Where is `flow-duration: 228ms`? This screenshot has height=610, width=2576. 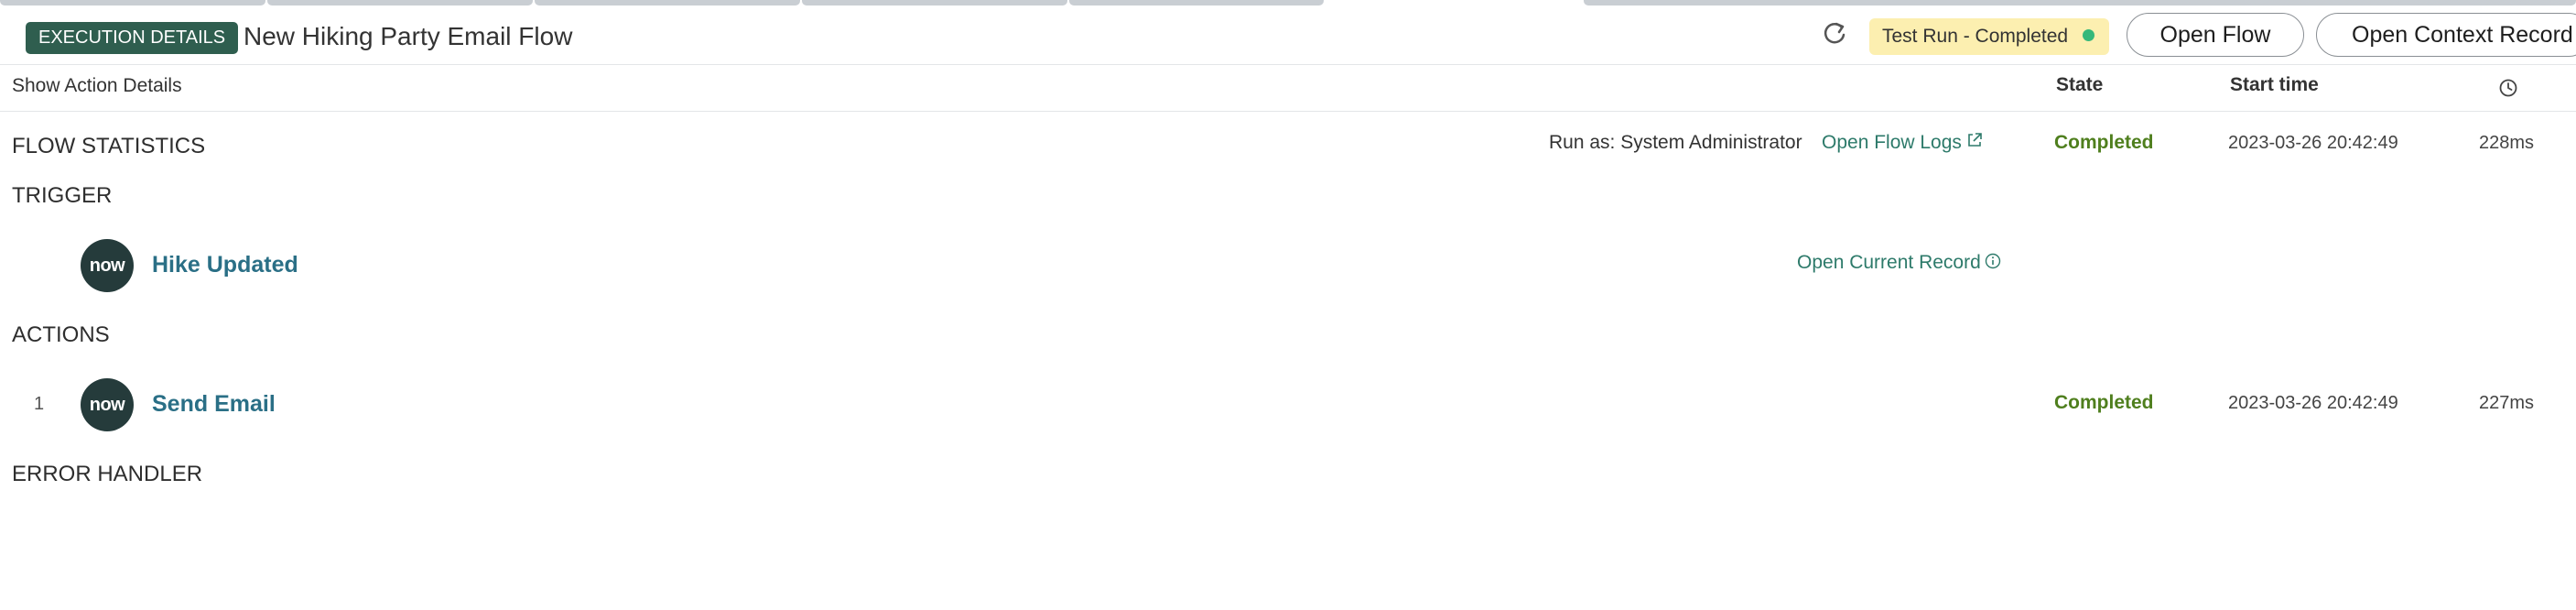 flow-duration: 228ms is located at coordinates (2507, 143).